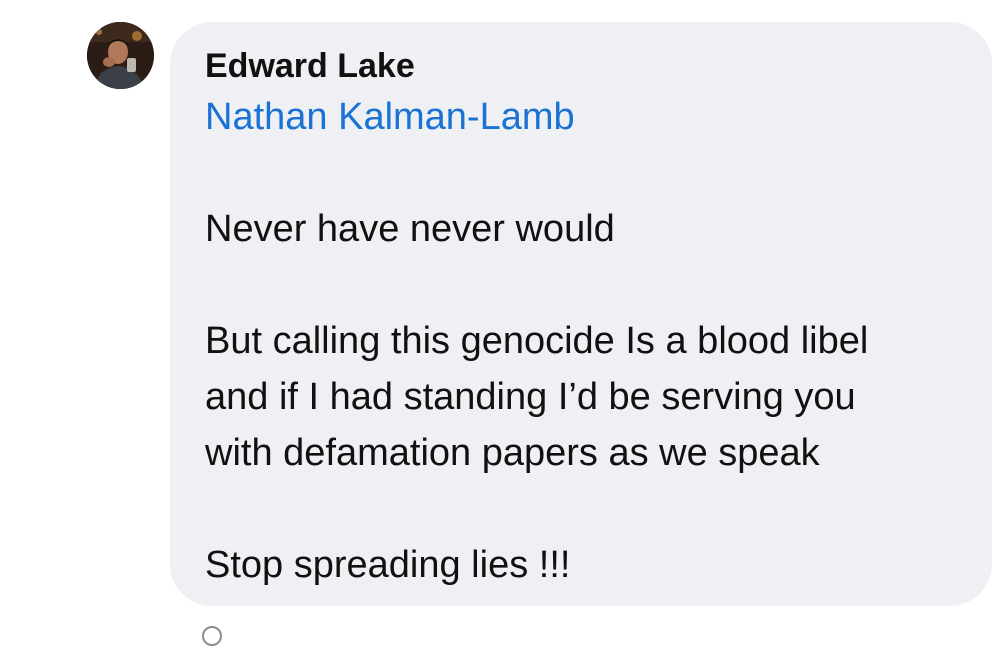 The image size is (1000, 646). Describe the element at coordinates (530, 397) in the screenshot. I see `comment-text-line: and if I had standing I’d be serving you` at that location.